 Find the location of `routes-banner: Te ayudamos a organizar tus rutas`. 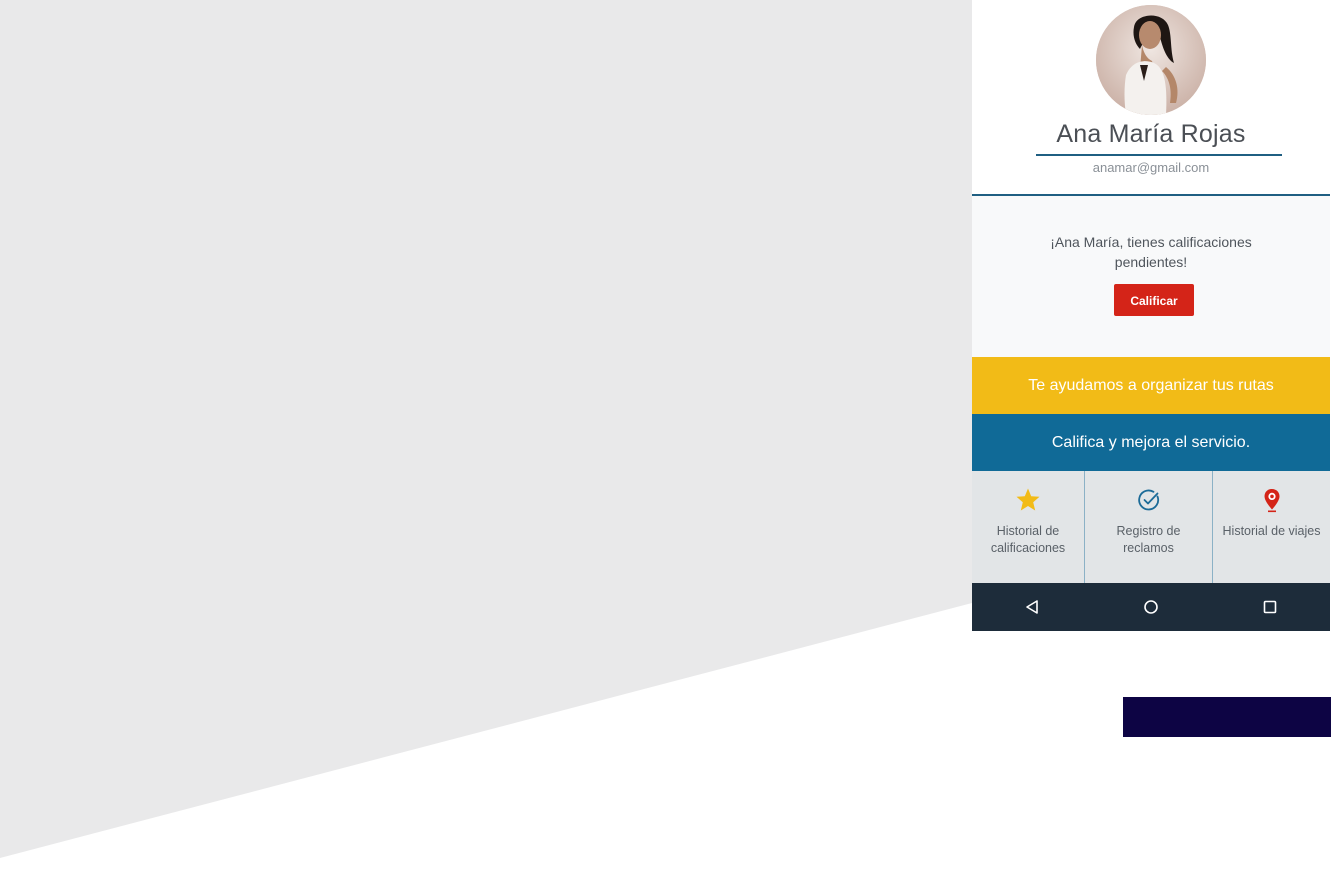

routes-banner: Te ayudamos a organizar tus rutas is located at coordinates (1151, 385).